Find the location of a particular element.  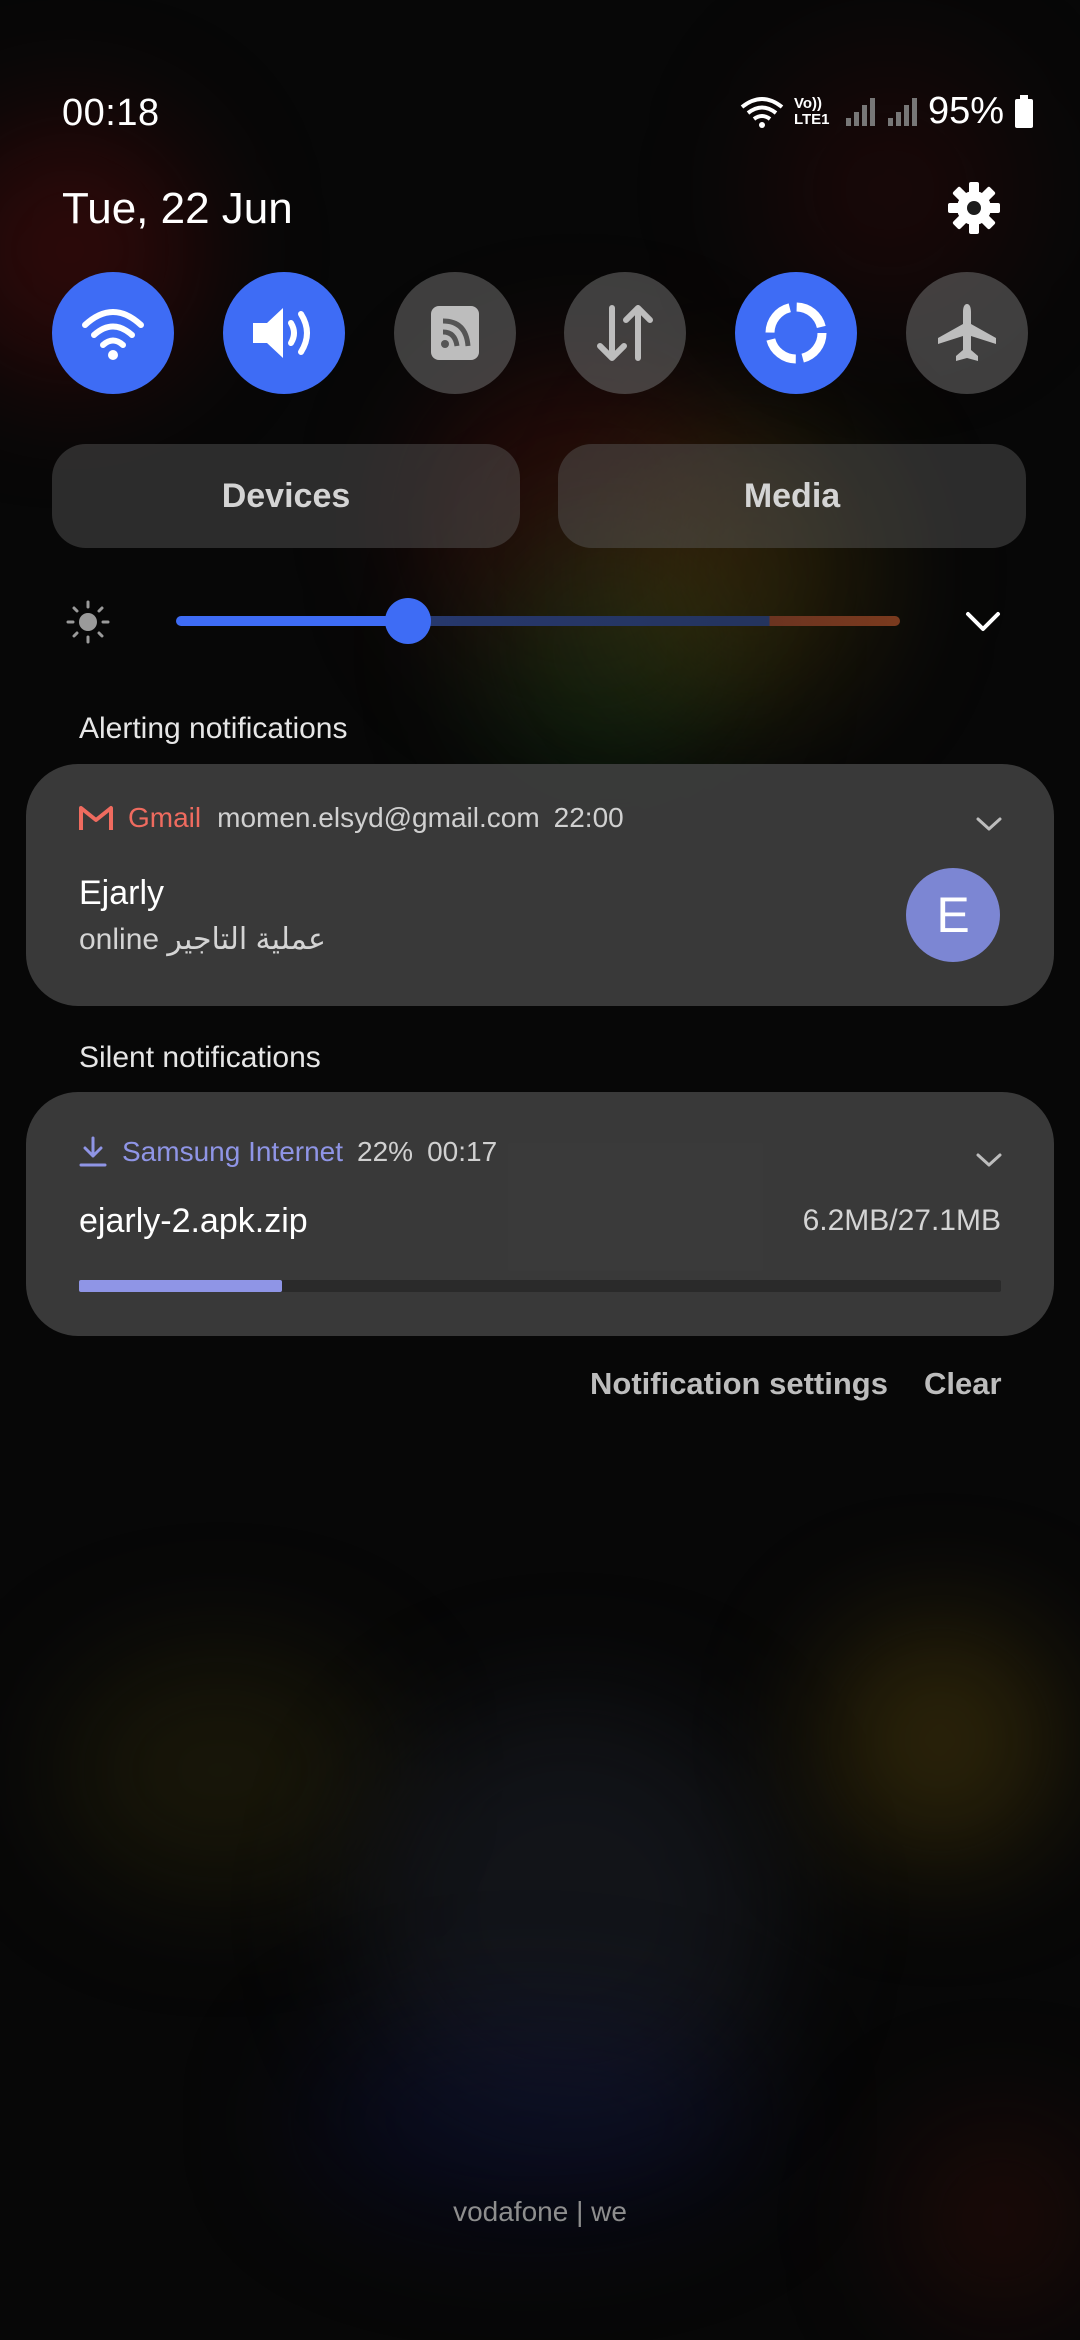

mobile-data-icon is located at coordinates (625, 333).